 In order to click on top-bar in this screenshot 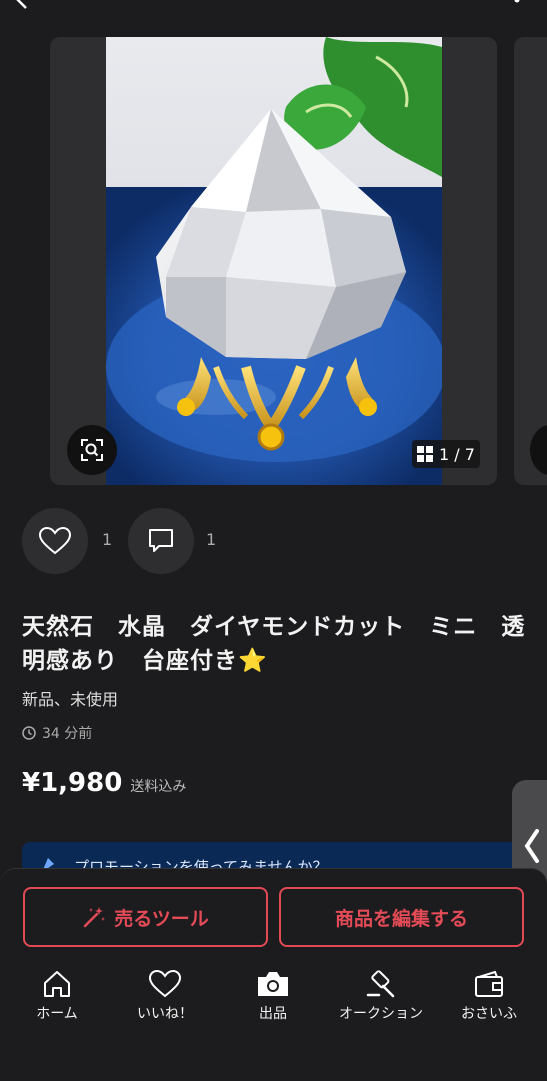, I will do `click(273, 7)`.